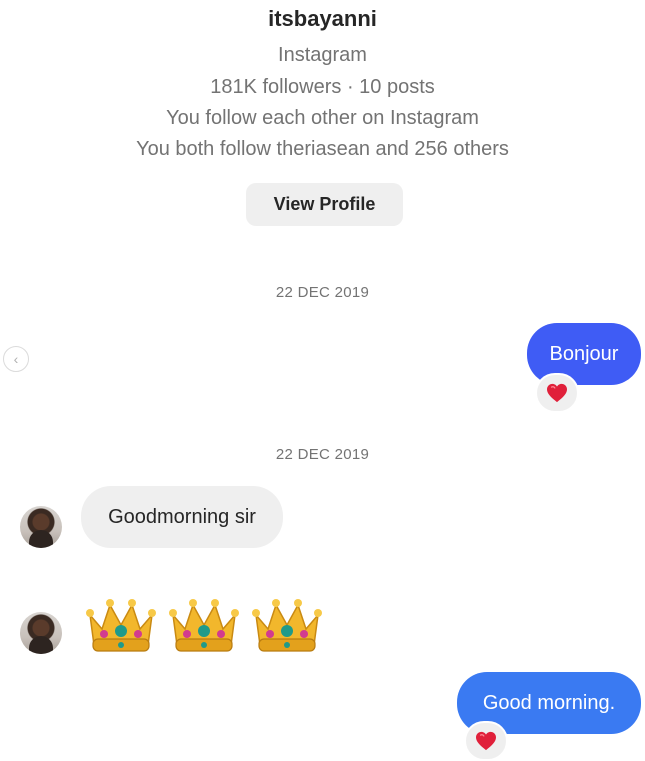  What do you see at coordinates (182, 517) in the screenshot?
I see `received-message: Goodmorning sir` at bounding box center [182, 517].